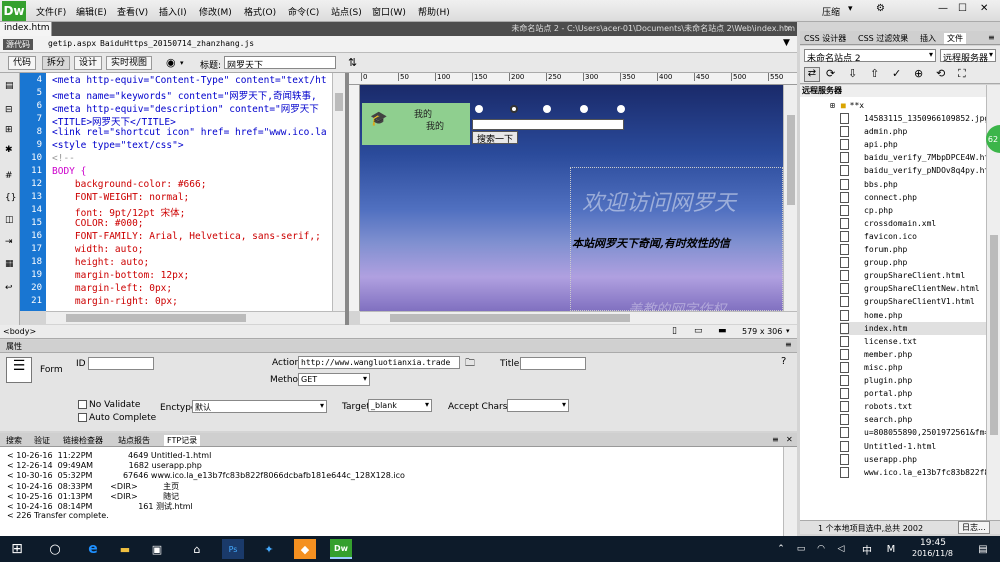 The width and height of the screenshot is (1000, 562). I want to click on log-scrollbar, so click(790, 492).